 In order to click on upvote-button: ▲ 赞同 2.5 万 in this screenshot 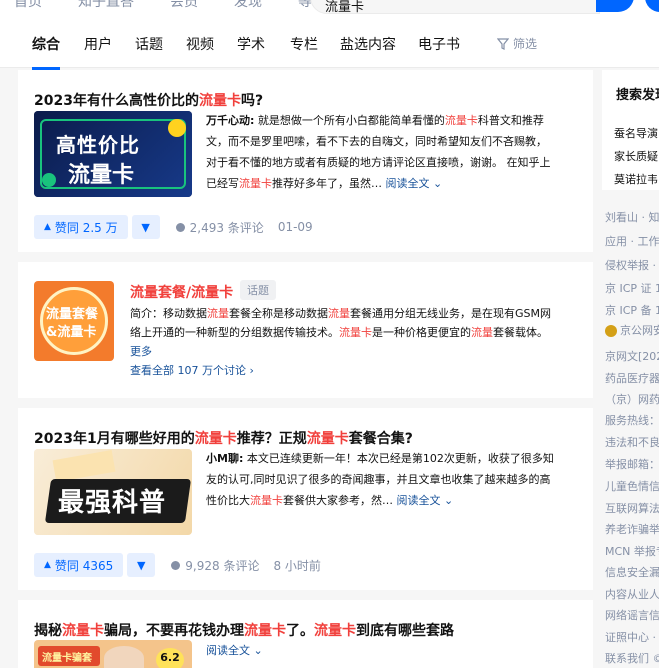, I will do `click(81, 227)`.